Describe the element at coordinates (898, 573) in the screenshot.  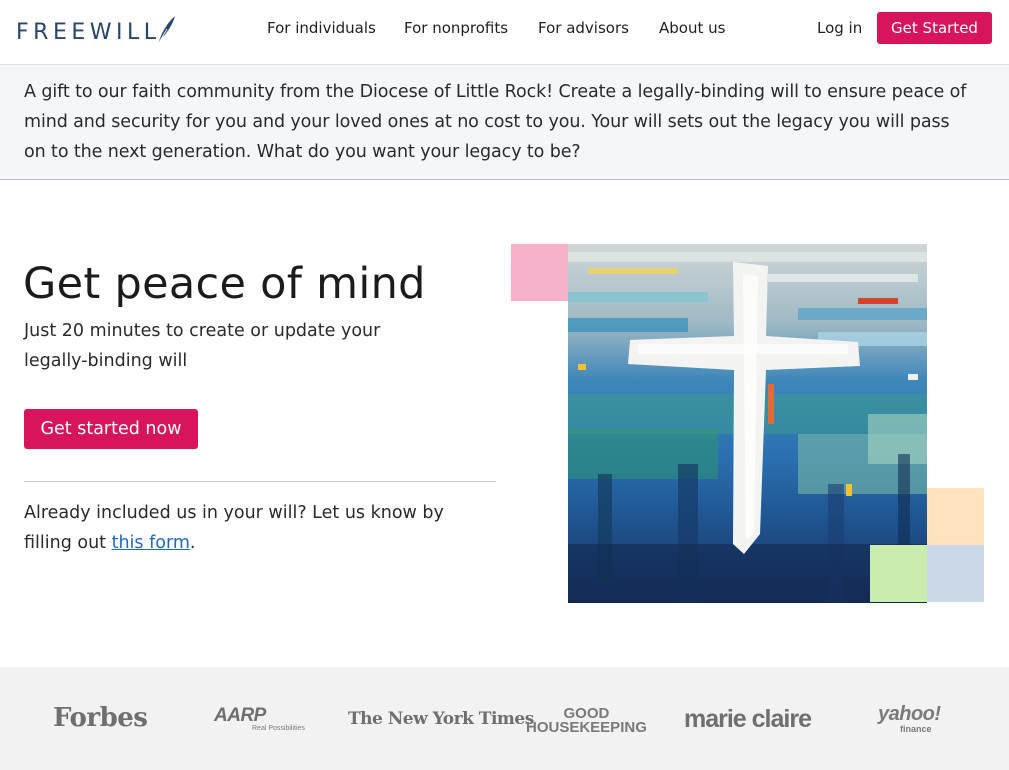
I see `decor-square-green` at that location.